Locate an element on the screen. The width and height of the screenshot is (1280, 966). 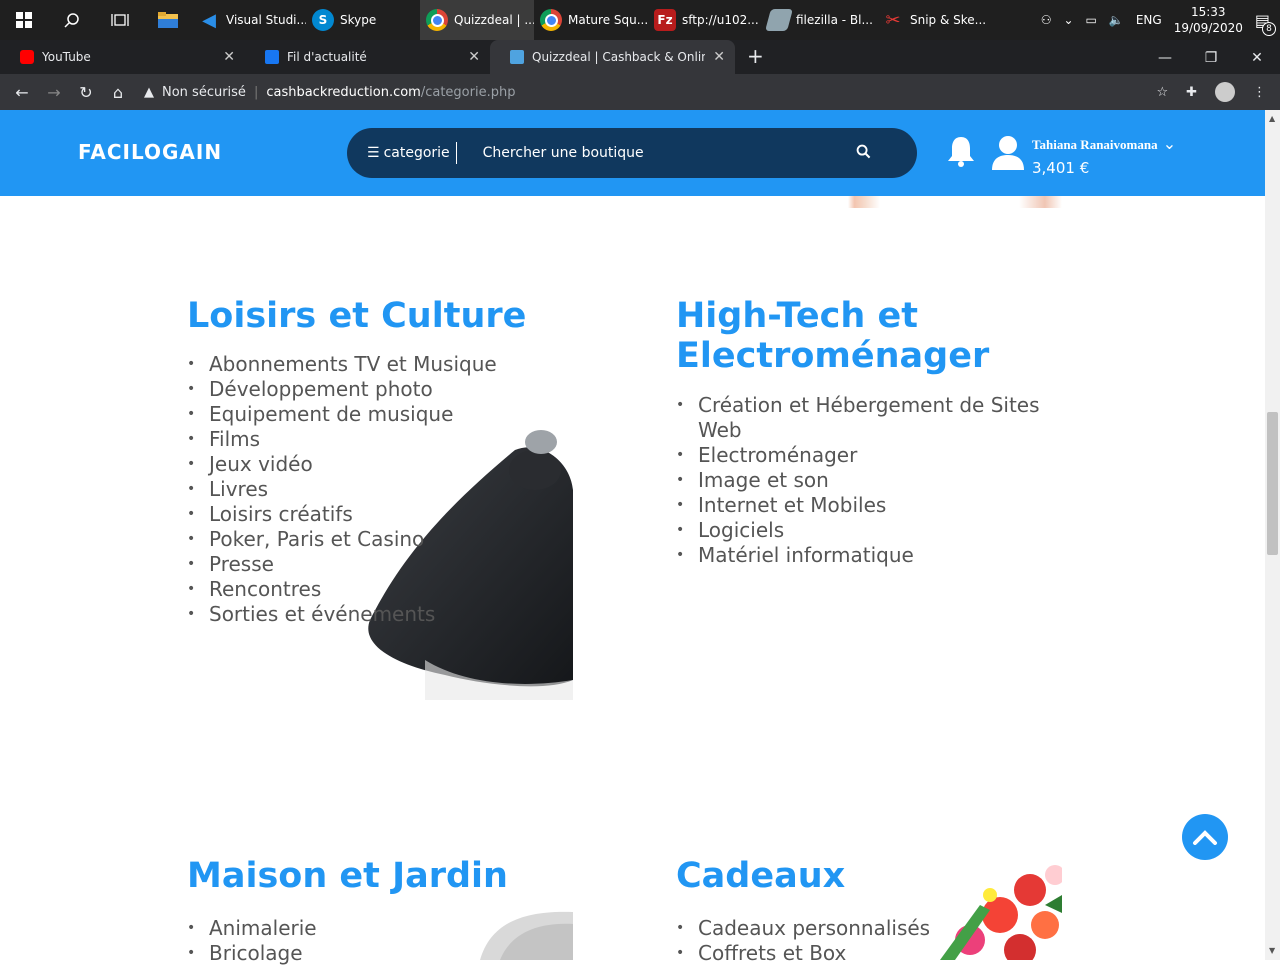
category-link: Image et son is located at coordinates (876, 480).